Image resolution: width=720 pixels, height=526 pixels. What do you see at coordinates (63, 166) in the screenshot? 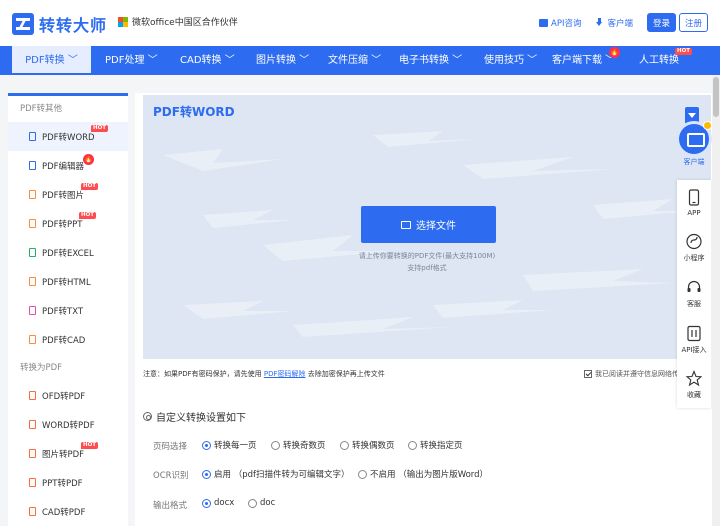
I see `sidebar-item-label: PDF编辑器` at bounding box center [63, 166].